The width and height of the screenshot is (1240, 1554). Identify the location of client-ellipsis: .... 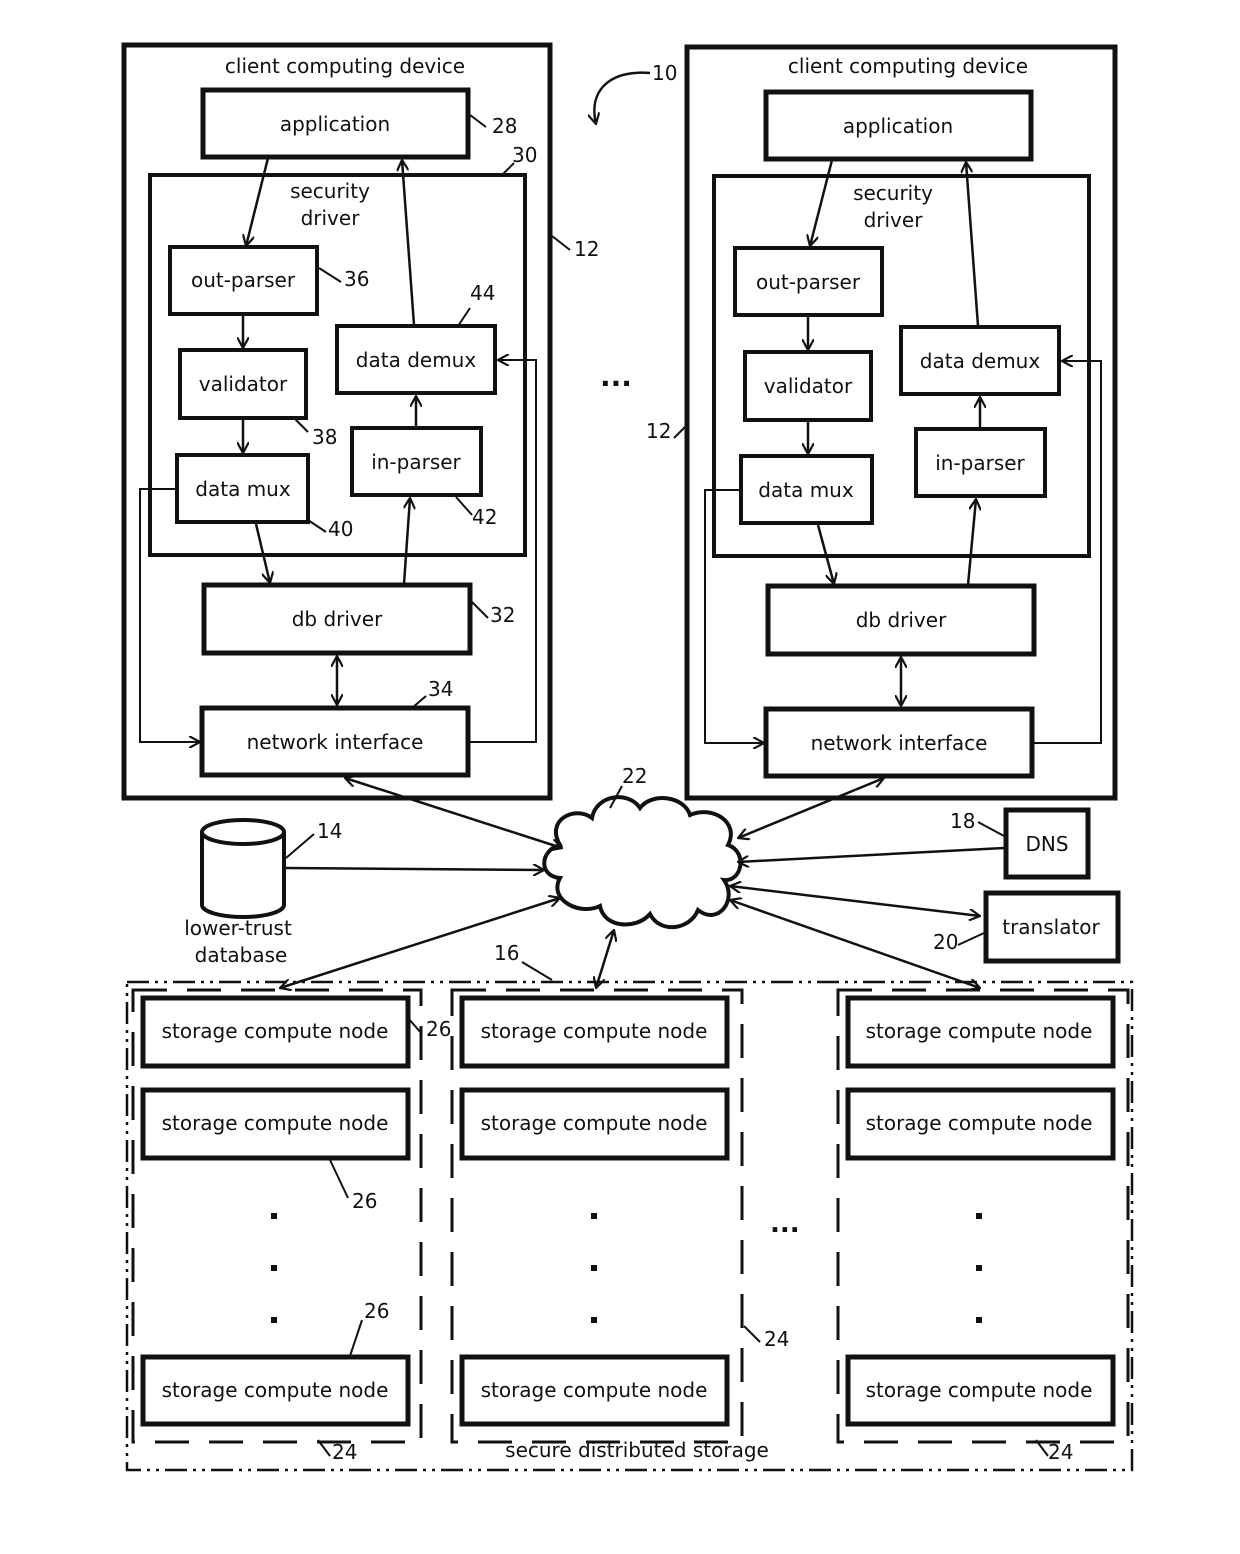
(616, 376).